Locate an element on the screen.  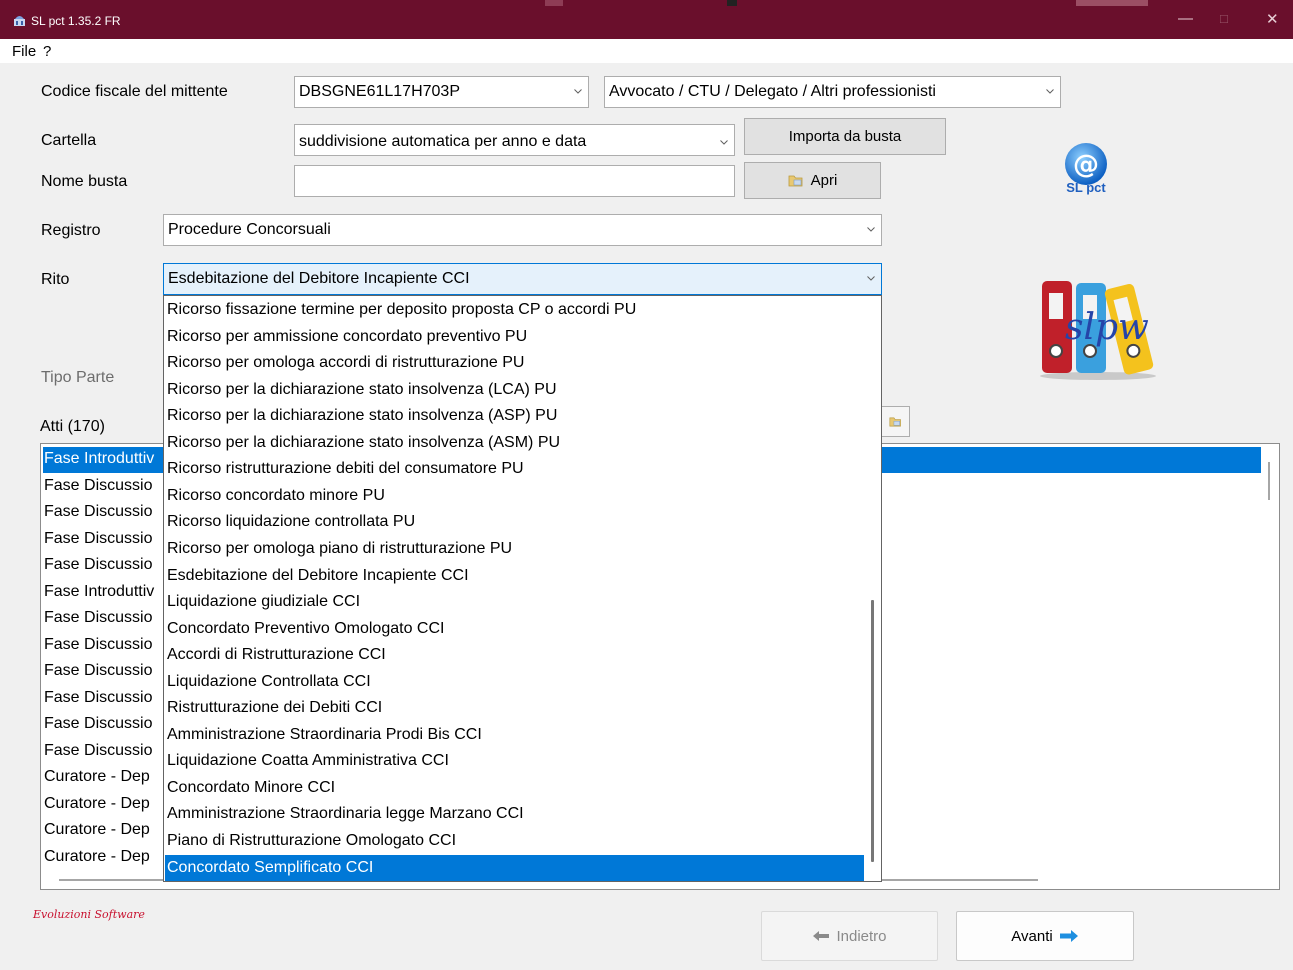
maximize-icon: □ is located at coordinates (1224, 18).